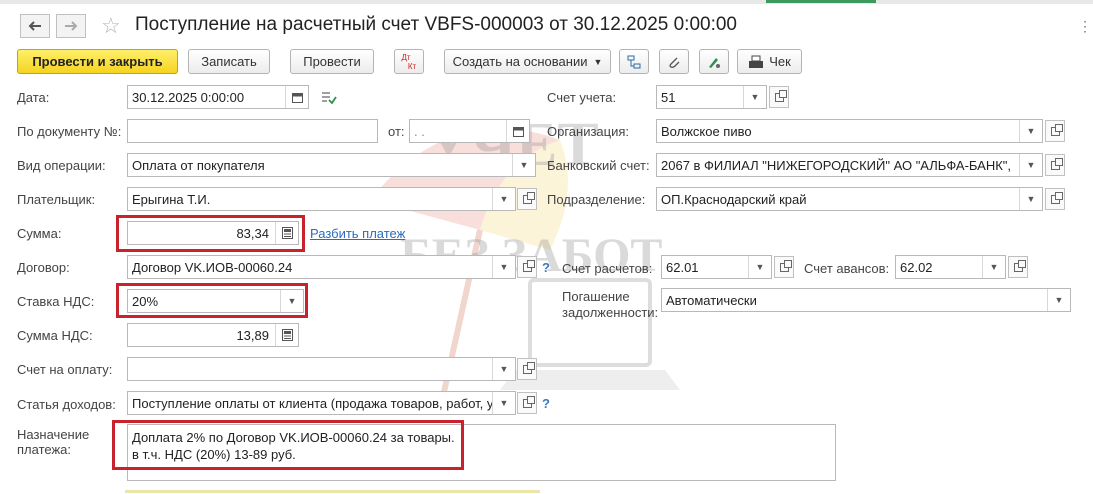 This screenshot has width=1093, height=494. What do you see at coordinates (527, 267) in the screenshot?
I see `open-contract-button` at bounding box center [527, 267].